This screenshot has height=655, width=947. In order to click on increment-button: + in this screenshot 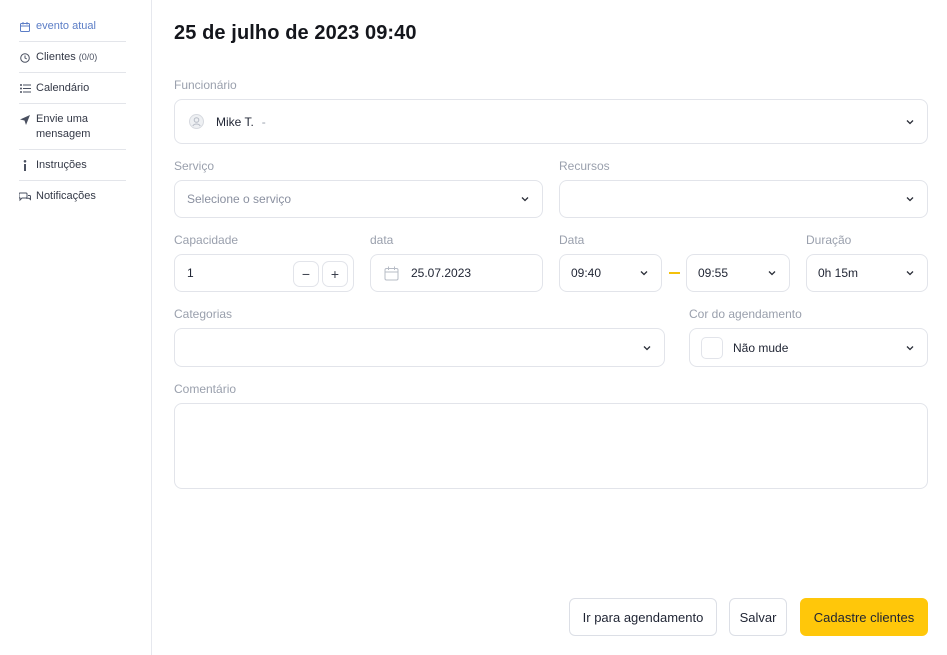, I will do `click(335, 274)`.